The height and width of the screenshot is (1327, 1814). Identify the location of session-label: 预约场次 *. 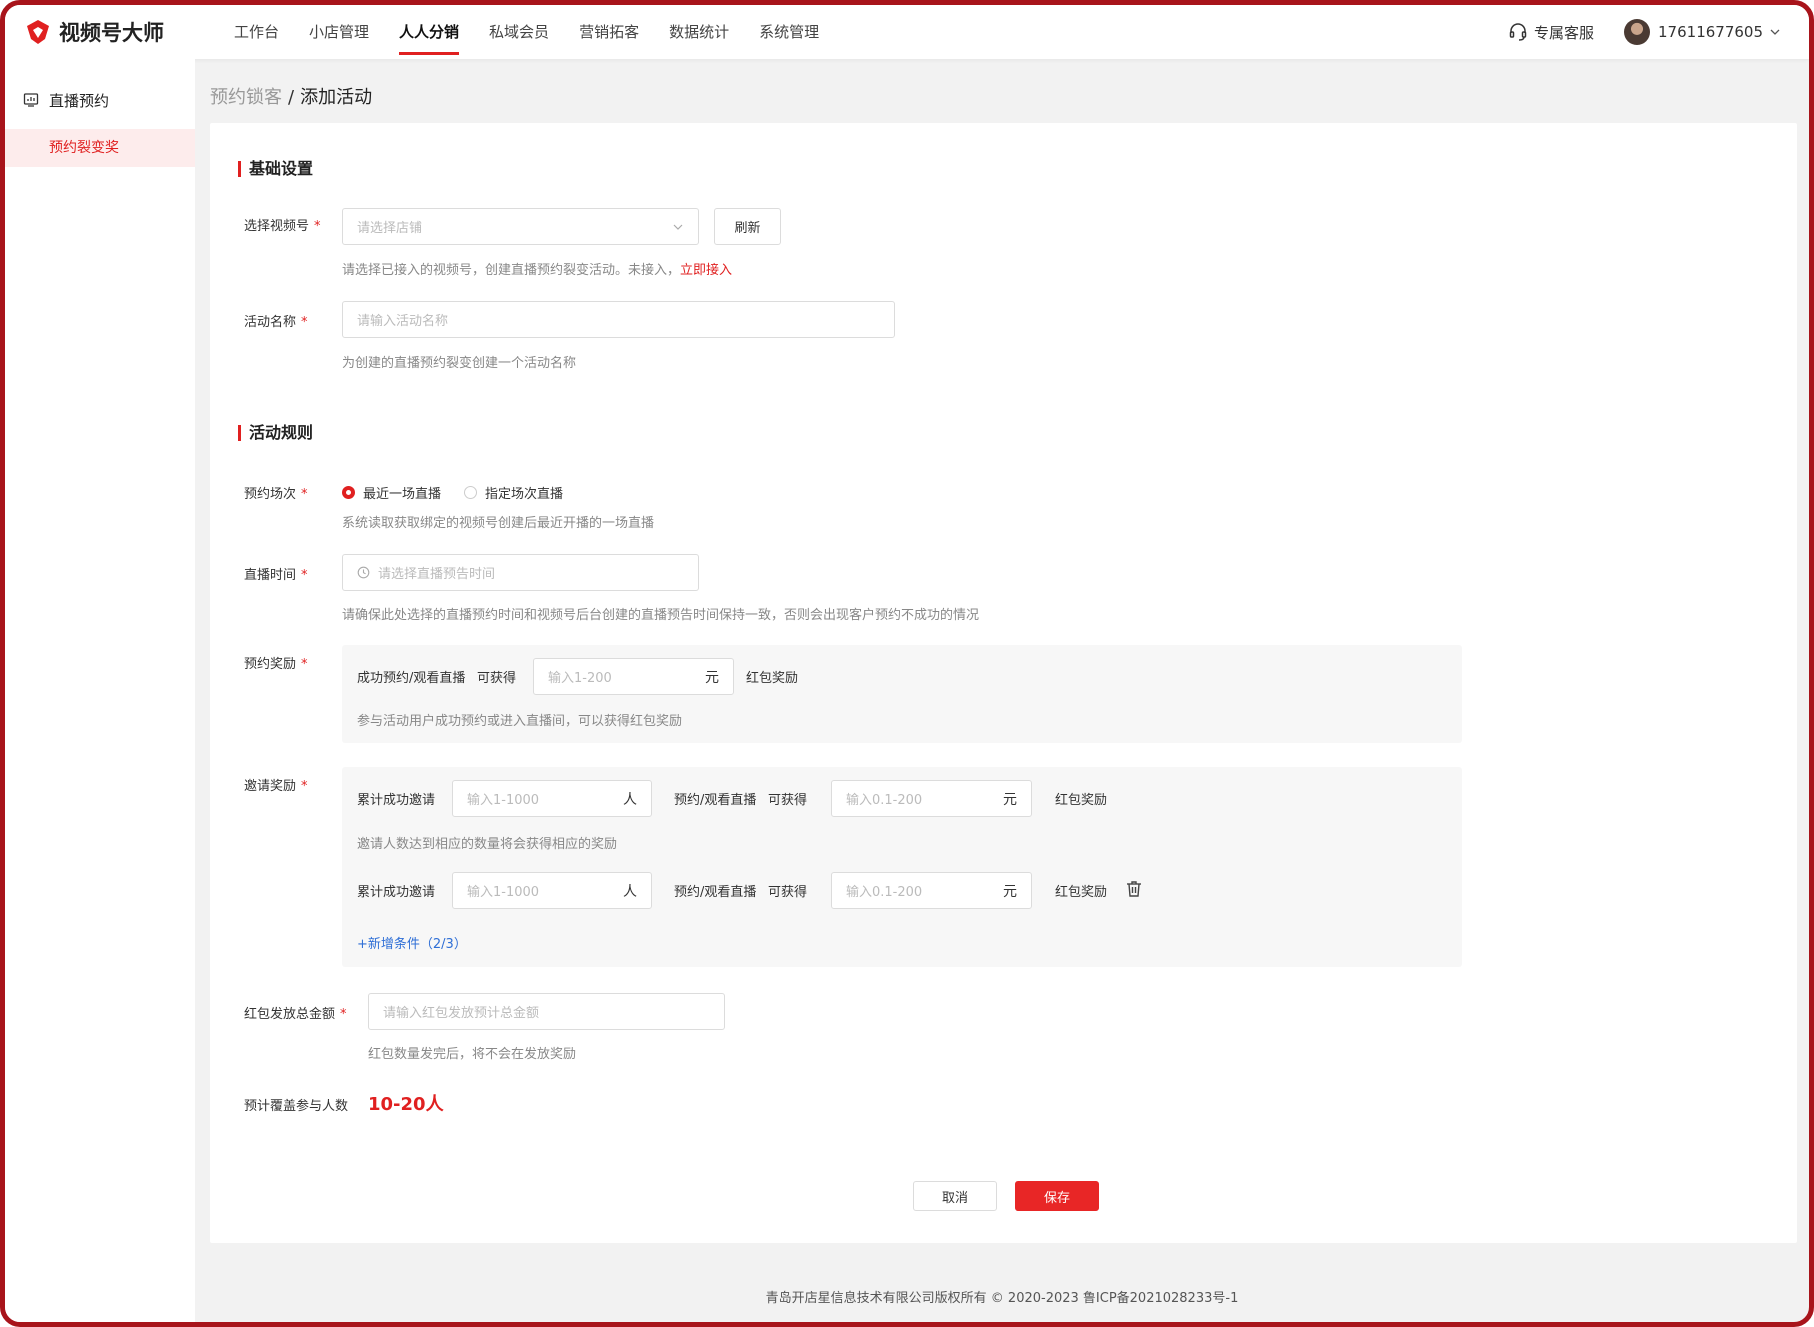
(276, 492).